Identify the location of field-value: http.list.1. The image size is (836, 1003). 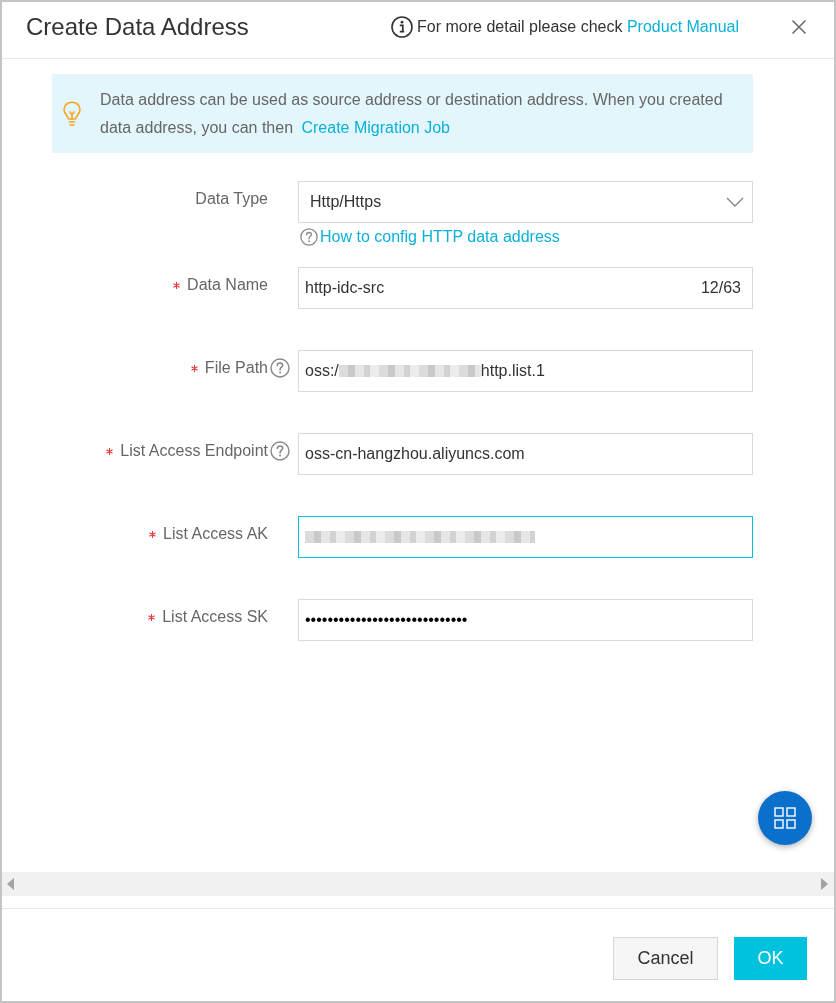
(512, 371).